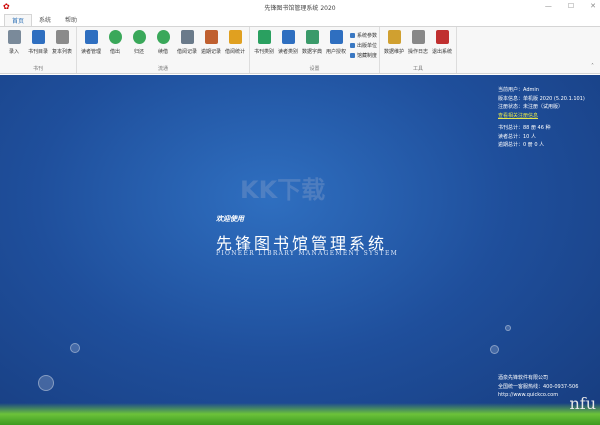  I want to click on ribbon-small-button: 馆藏制度, so click(363, 55).